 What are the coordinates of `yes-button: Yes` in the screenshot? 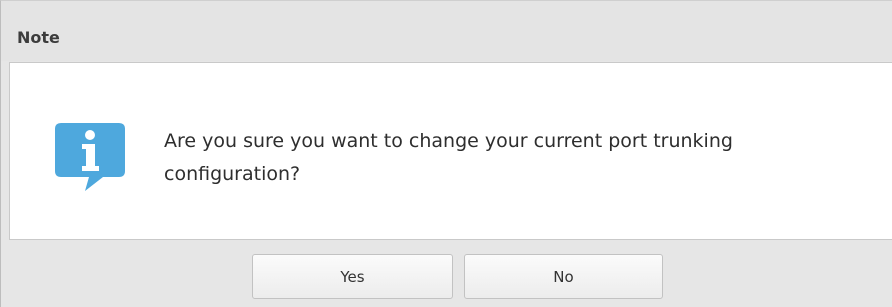 It's located at (352, 276).